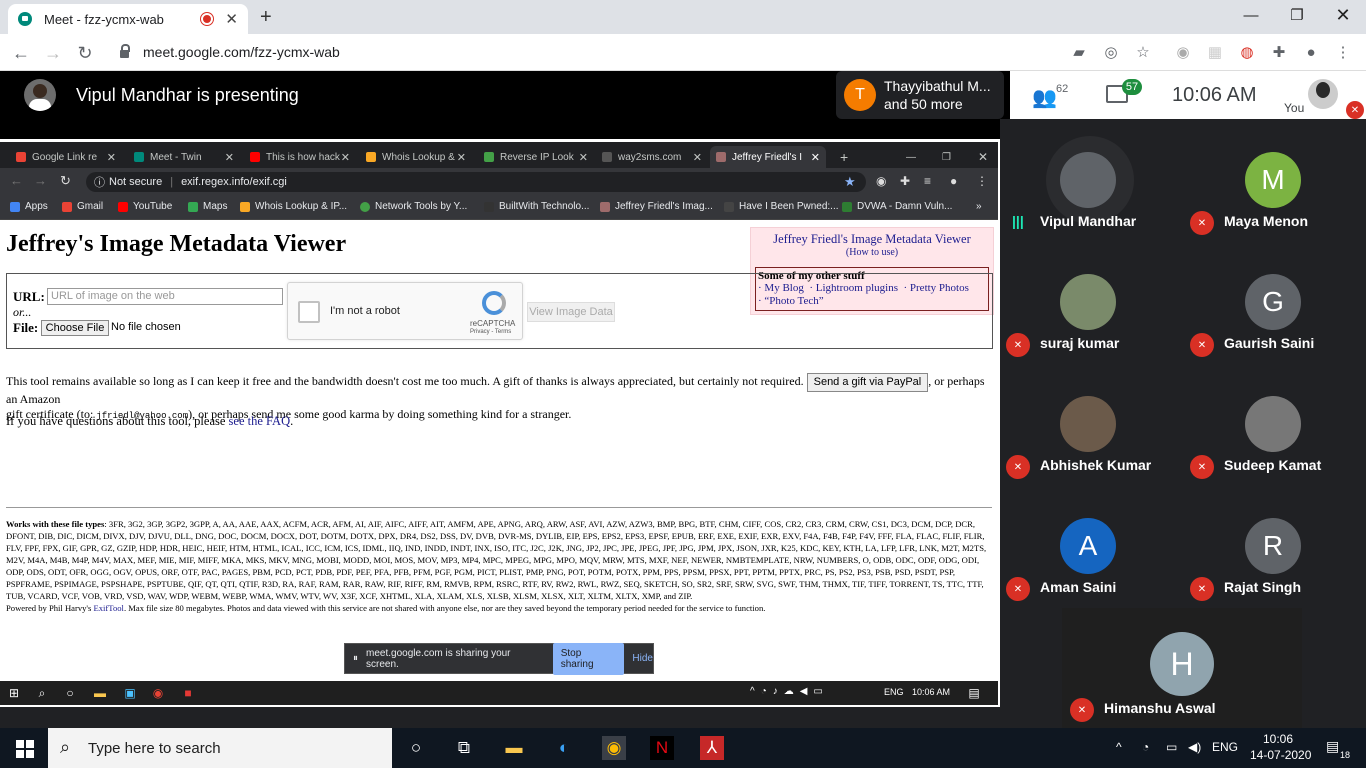 The width and height of the screenshot is (1366, 768). I want to click on battery-icon: ▭, so click(1171, 747).